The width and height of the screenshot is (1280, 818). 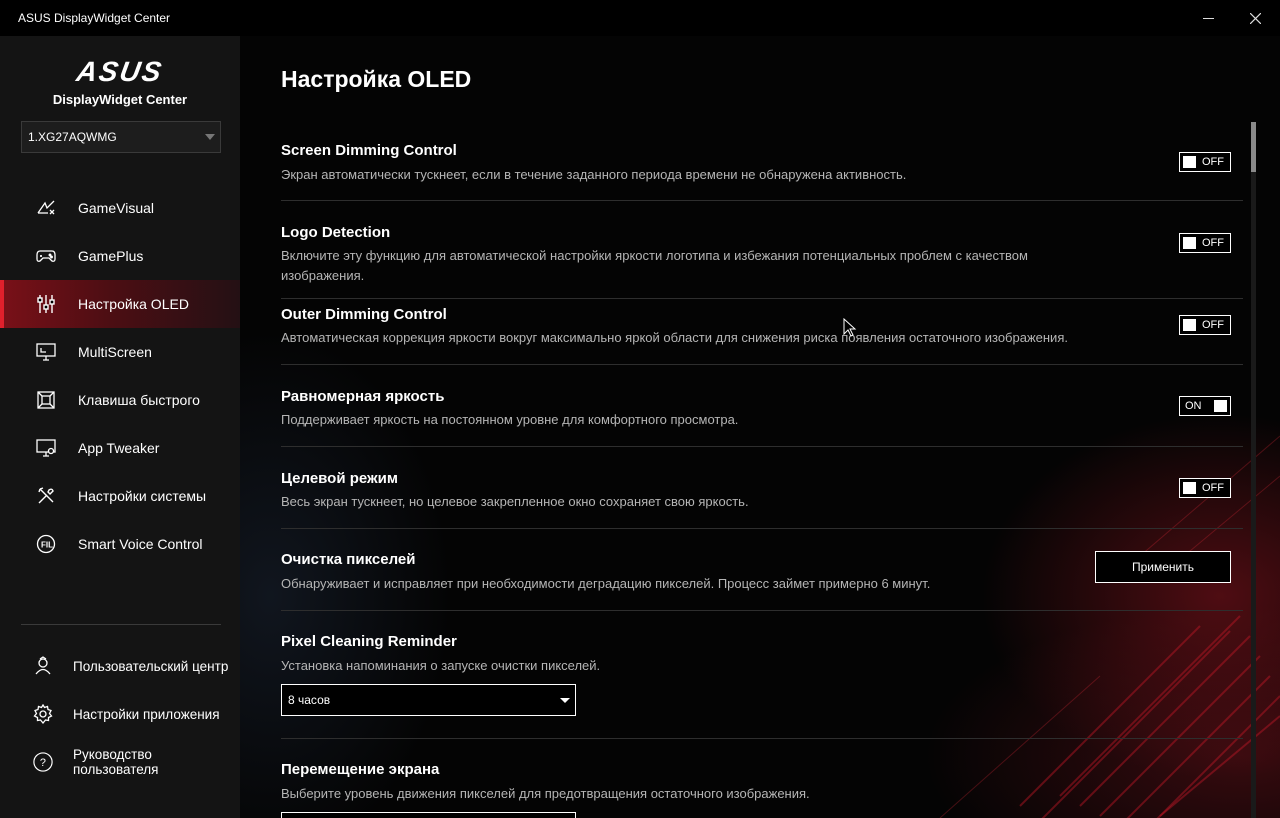 I want to click on page-title: Настройка OLED, so click(x=376, y=79).